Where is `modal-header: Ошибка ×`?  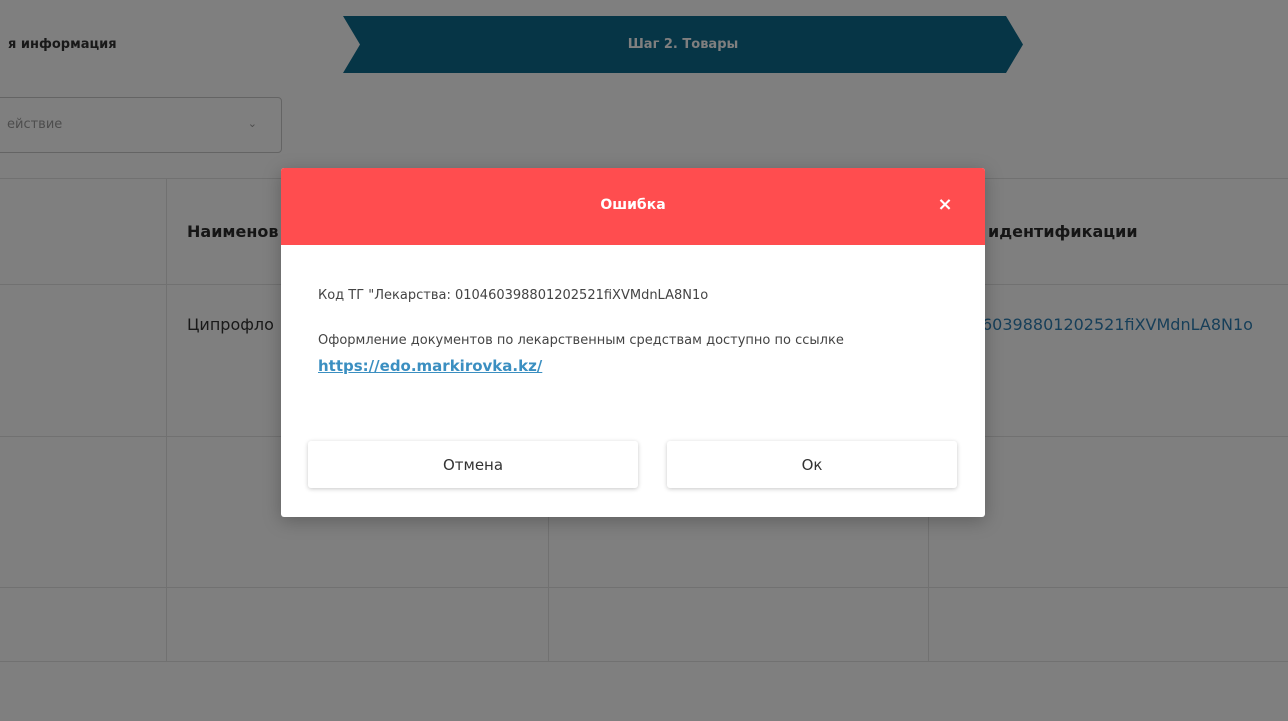 modal-header: Ошибка × is located at coordinates (633, 206).